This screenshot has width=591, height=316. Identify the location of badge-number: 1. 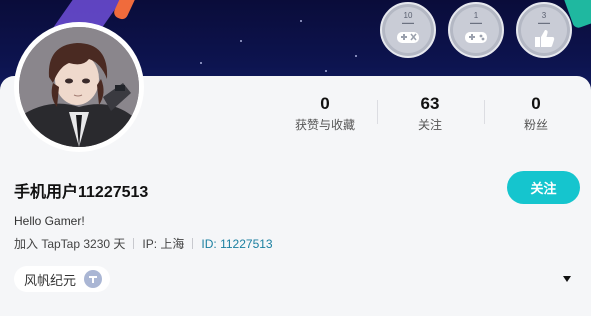
(476, 15).